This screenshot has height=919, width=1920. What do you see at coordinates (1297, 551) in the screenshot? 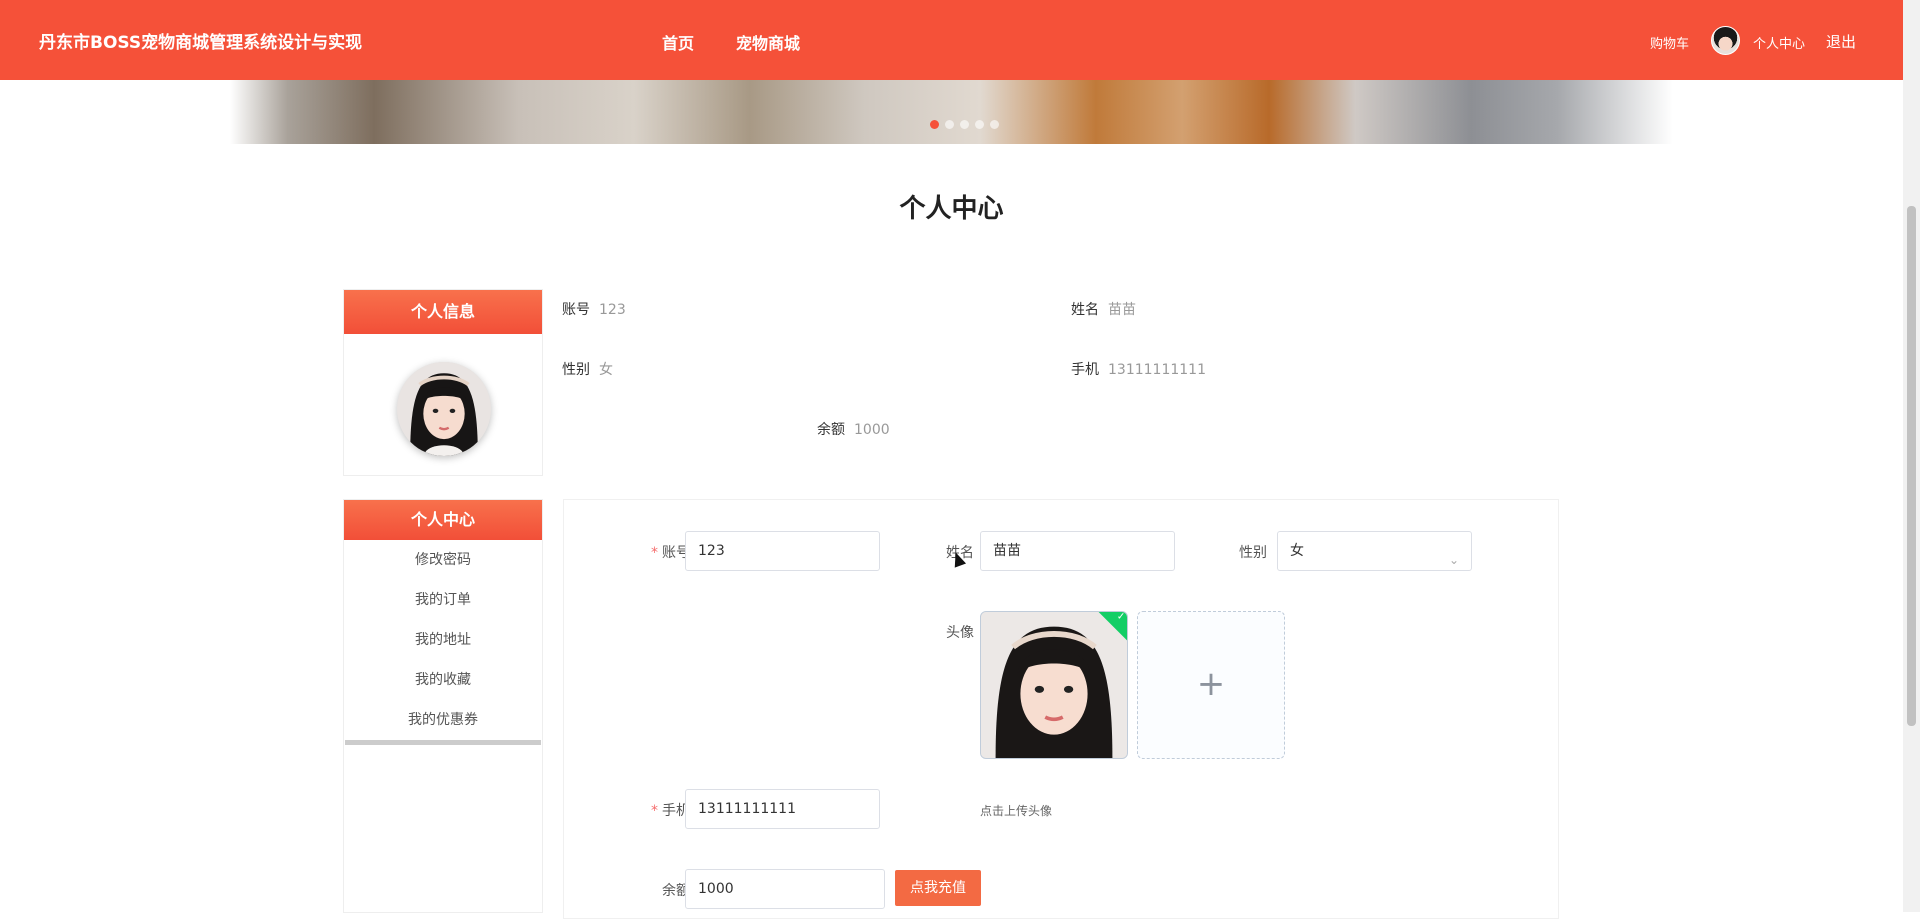
I see `gender-select-value: 女` at bounding box center [1297, 551].